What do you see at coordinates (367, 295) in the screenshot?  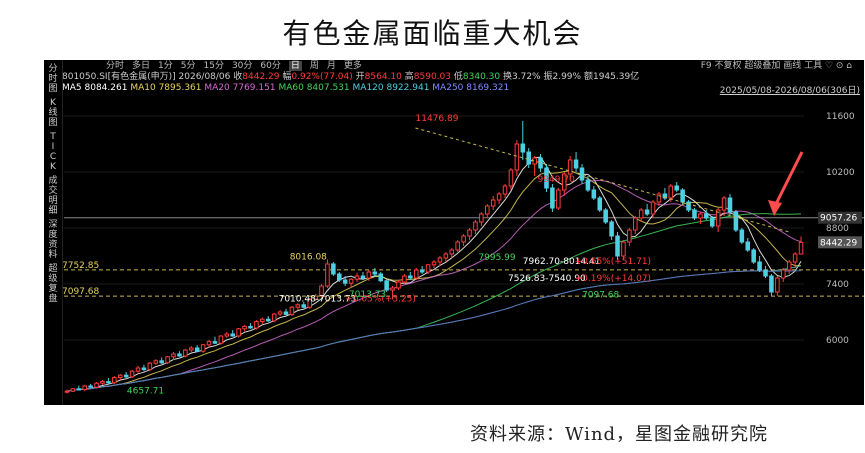 I see `annotation-label: 7013.73` at bounding box center [367, 295].